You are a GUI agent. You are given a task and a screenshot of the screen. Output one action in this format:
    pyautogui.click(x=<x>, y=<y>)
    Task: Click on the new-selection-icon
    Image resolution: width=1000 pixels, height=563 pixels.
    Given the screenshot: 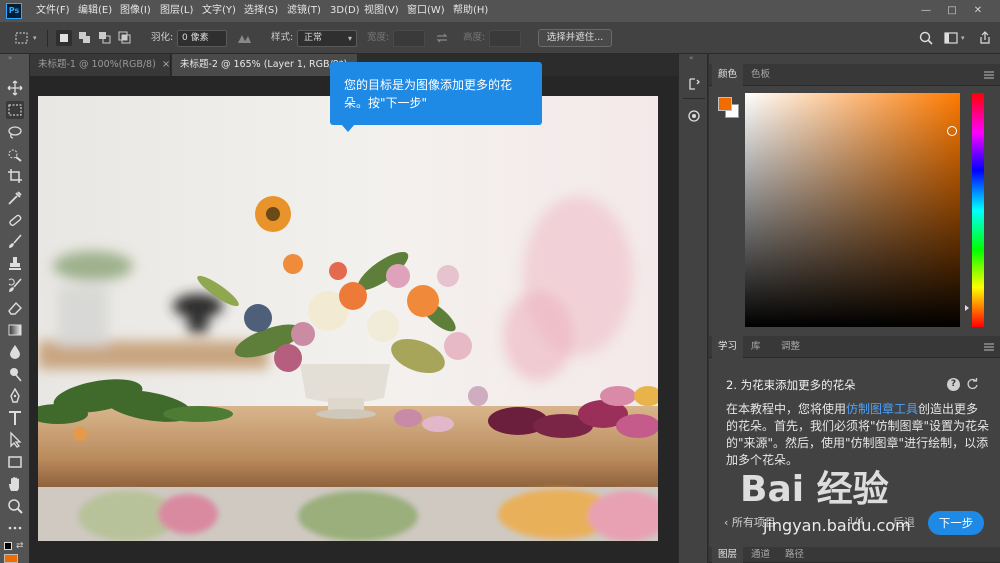 What is the action you would take?
    pyautogui.click(x=64, y=38)
    